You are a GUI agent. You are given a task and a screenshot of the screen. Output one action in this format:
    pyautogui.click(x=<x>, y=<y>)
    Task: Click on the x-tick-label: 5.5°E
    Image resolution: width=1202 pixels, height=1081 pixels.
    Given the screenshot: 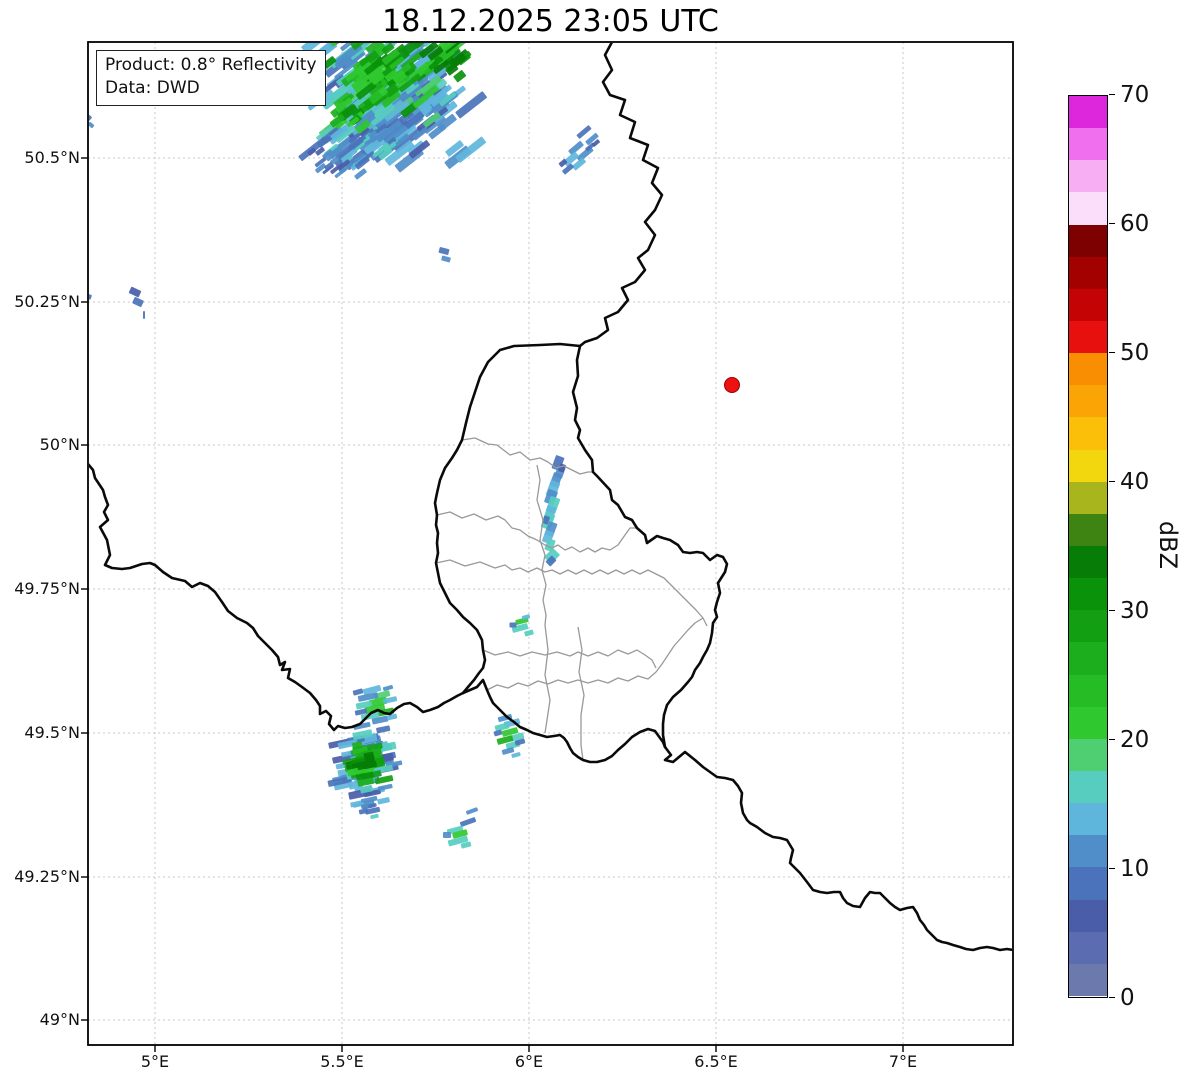 What is the action you would take?
    pyautogui.click(x=342, y=1061)
    